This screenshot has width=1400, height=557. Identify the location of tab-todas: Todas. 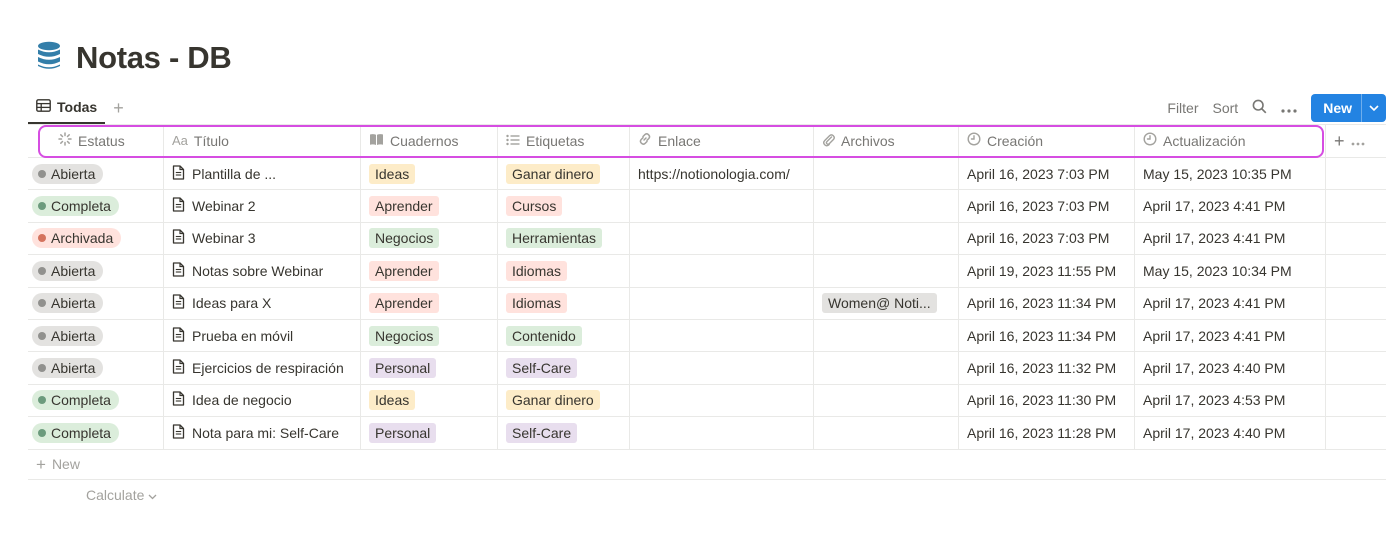
(67, 108).